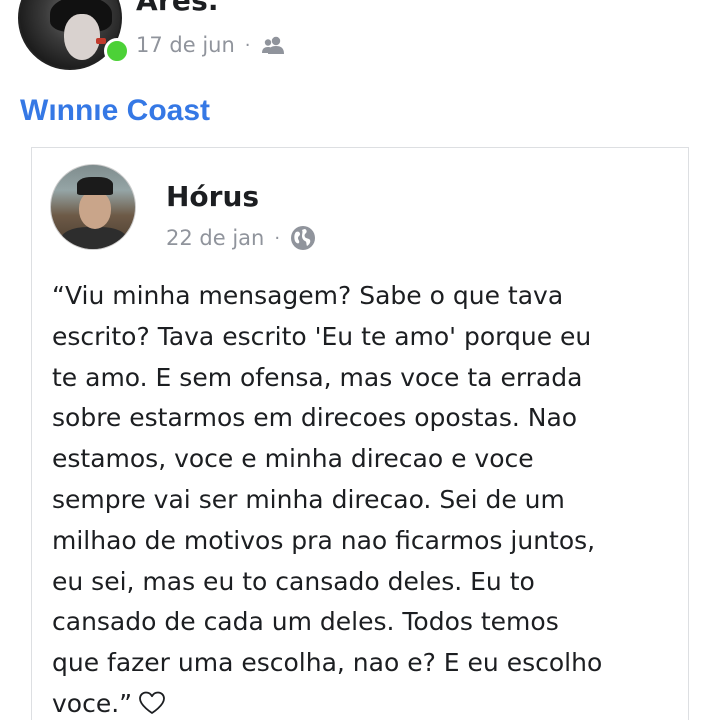 The width and height of the screenshot is (720, 720). Describe the element at coordinates (293, 581) in the screenshot. I see `text-line: eu sei, mas eu to cansado deles. Eu to` at that location.